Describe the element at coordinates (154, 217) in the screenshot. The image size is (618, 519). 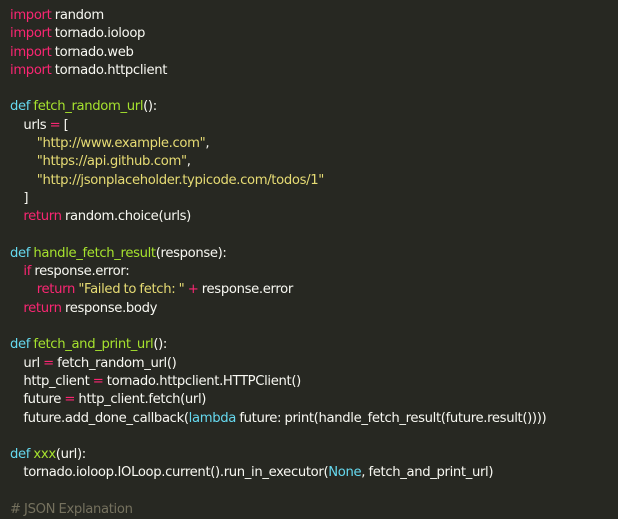
I see `code-token-plain: choice(urls)` at that location.